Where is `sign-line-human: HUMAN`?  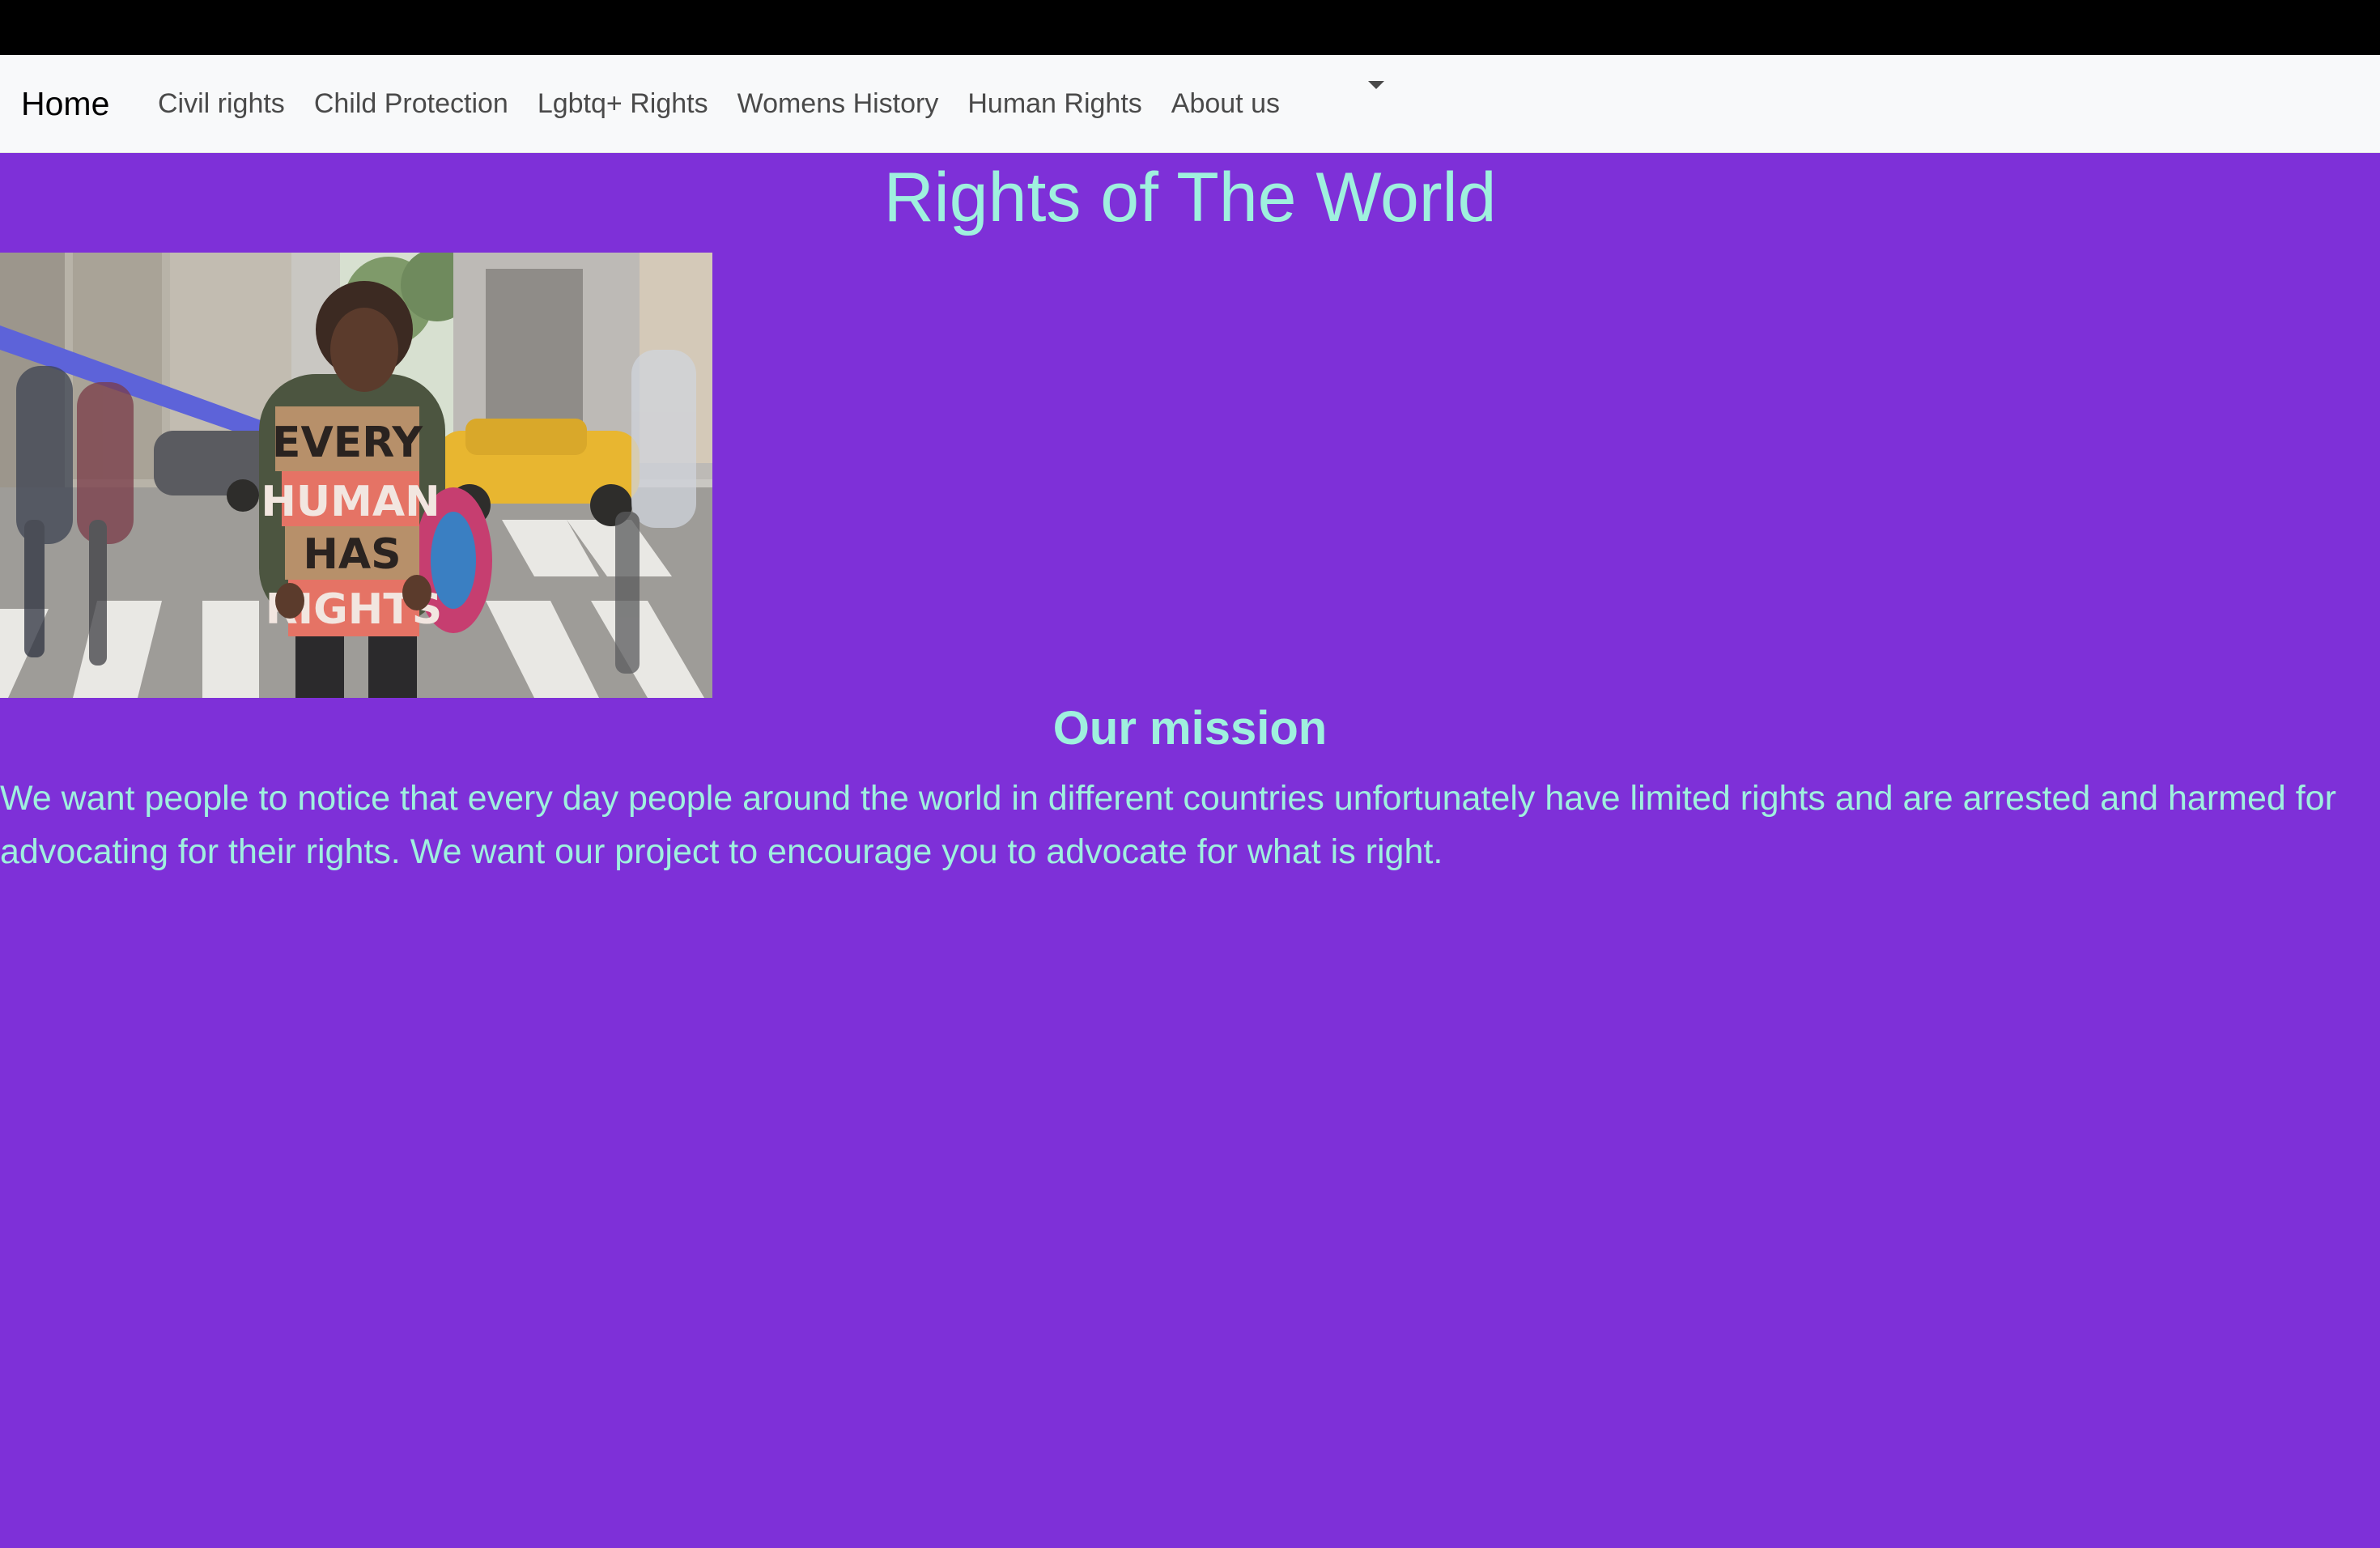 sign-line-human: HUMAN is located at coordinates (350, 502).